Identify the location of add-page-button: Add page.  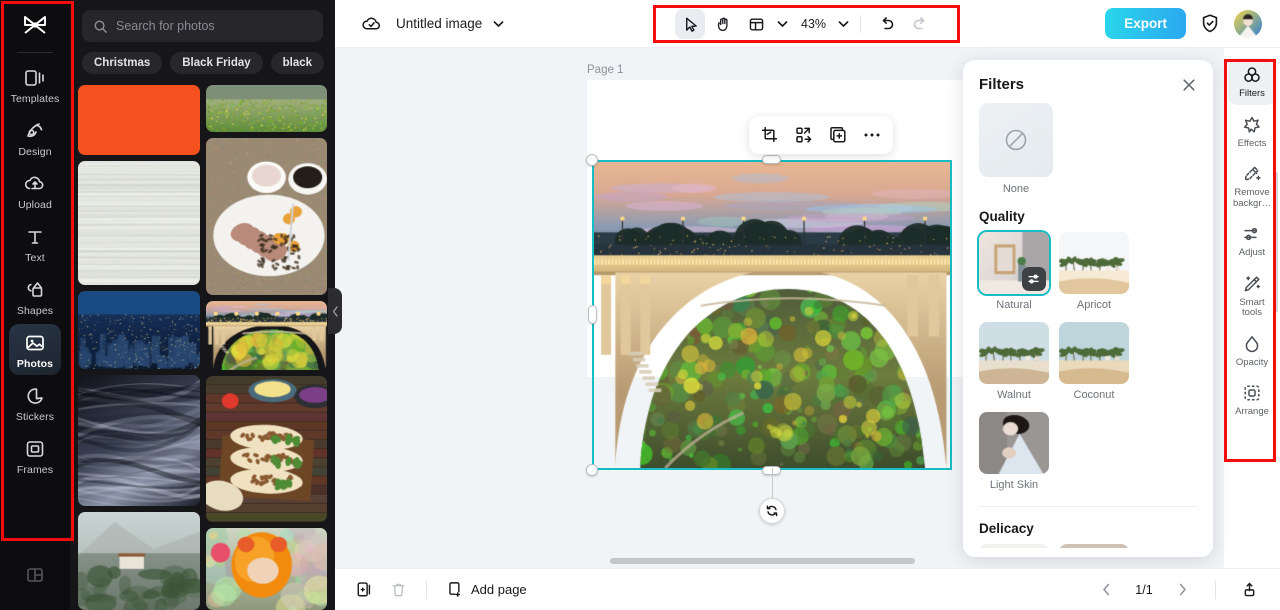
(486, 589).